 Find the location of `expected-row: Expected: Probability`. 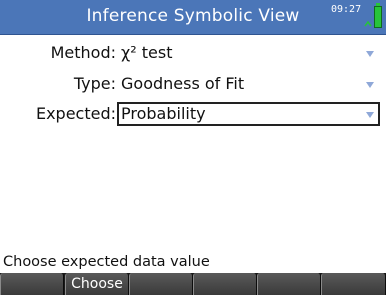

expected-row: Expected: Probability is located at coordinates (193, 114).